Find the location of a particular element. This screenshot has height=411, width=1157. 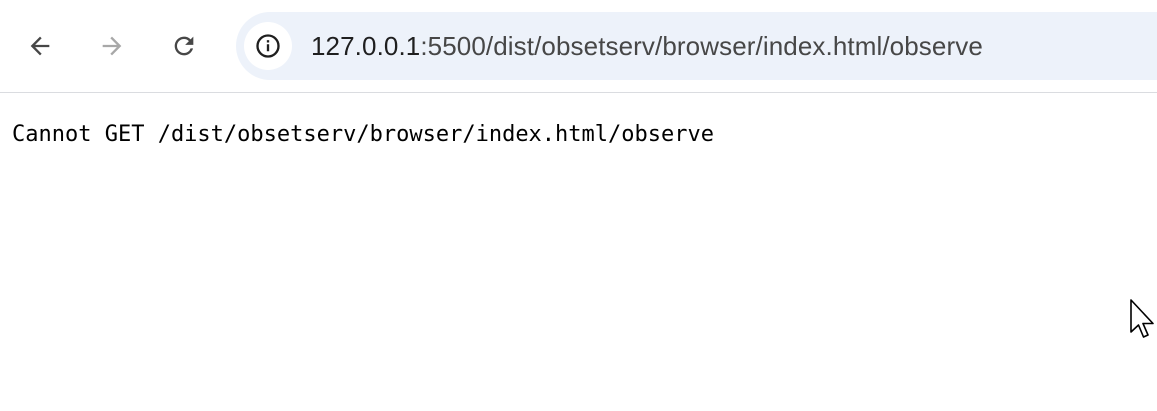

forward-button is located at coordinates (112, 46).